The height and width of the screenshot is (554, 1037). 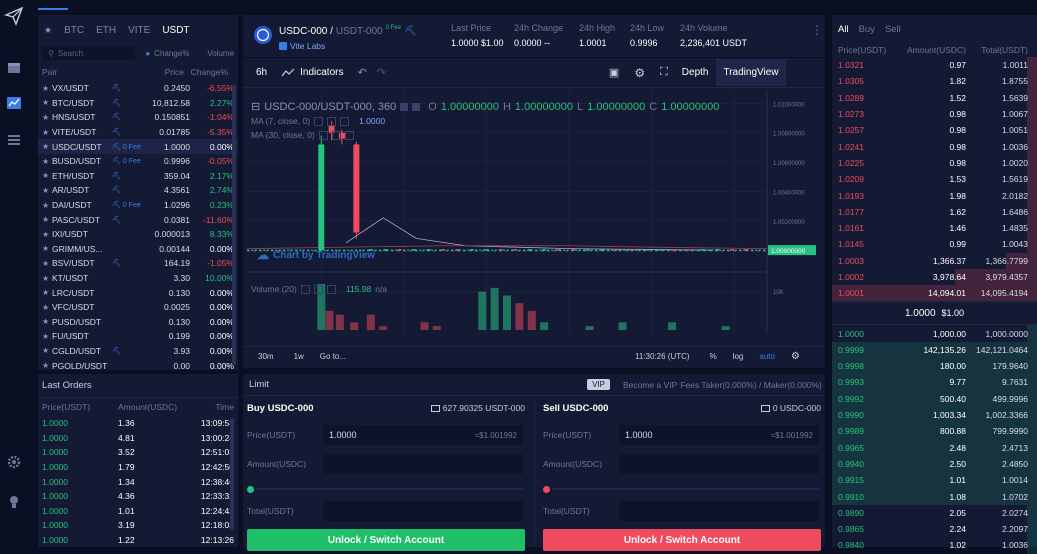 What do you see at coordinates (318, 289) in the screenshot?
I see `volume-gear-icon` at bounding box center [318, 289].